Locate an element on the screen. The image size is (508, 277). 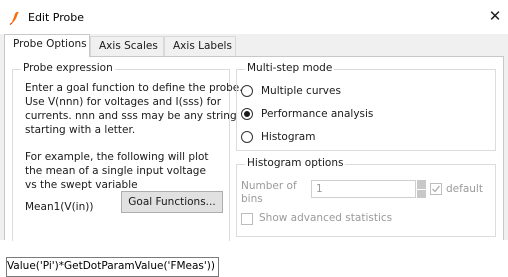
radio-label: Histogram is located at coordinates (288, 137).